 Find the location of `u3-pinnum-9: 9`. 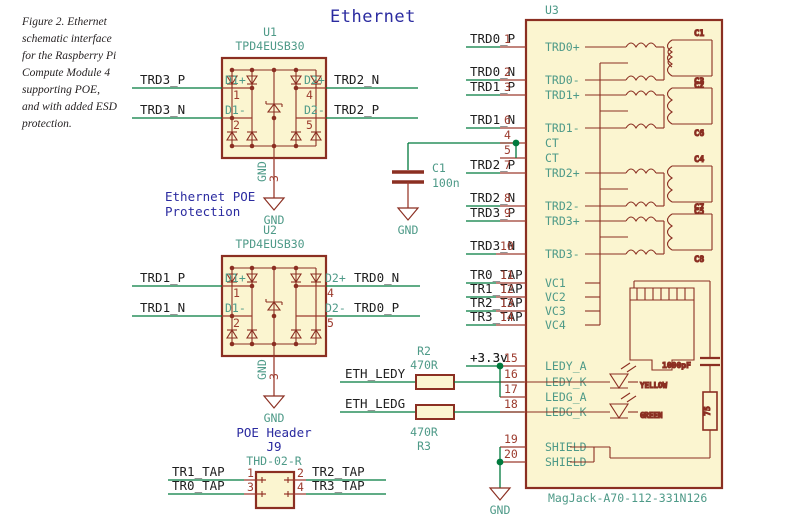

u3-pinnum-9: 9 is located at coordinates (507, 213).